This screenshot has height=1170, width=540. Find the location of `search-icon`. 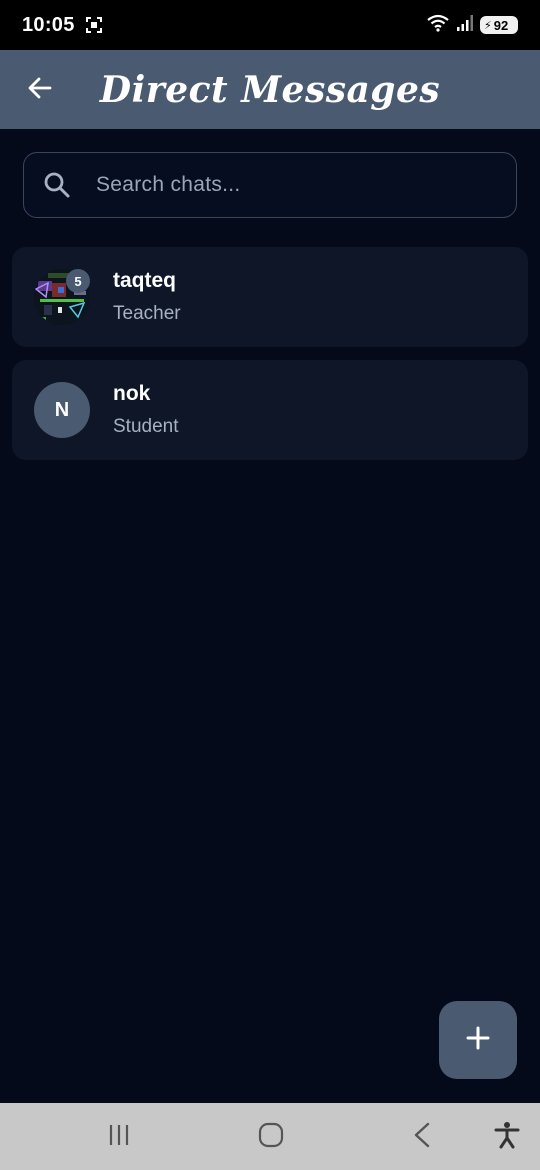

search-icon is located at coordinates (57, 185).